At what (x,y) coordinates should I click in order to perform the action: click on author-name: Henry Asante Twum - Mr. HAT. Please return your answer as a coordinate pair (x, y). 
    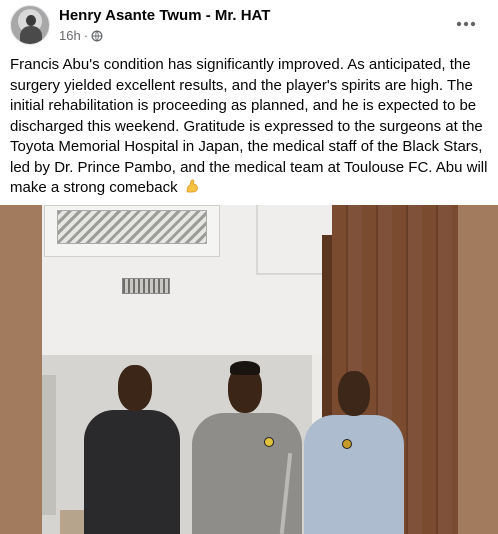
    Looking at the image, I should click on (164, 15).